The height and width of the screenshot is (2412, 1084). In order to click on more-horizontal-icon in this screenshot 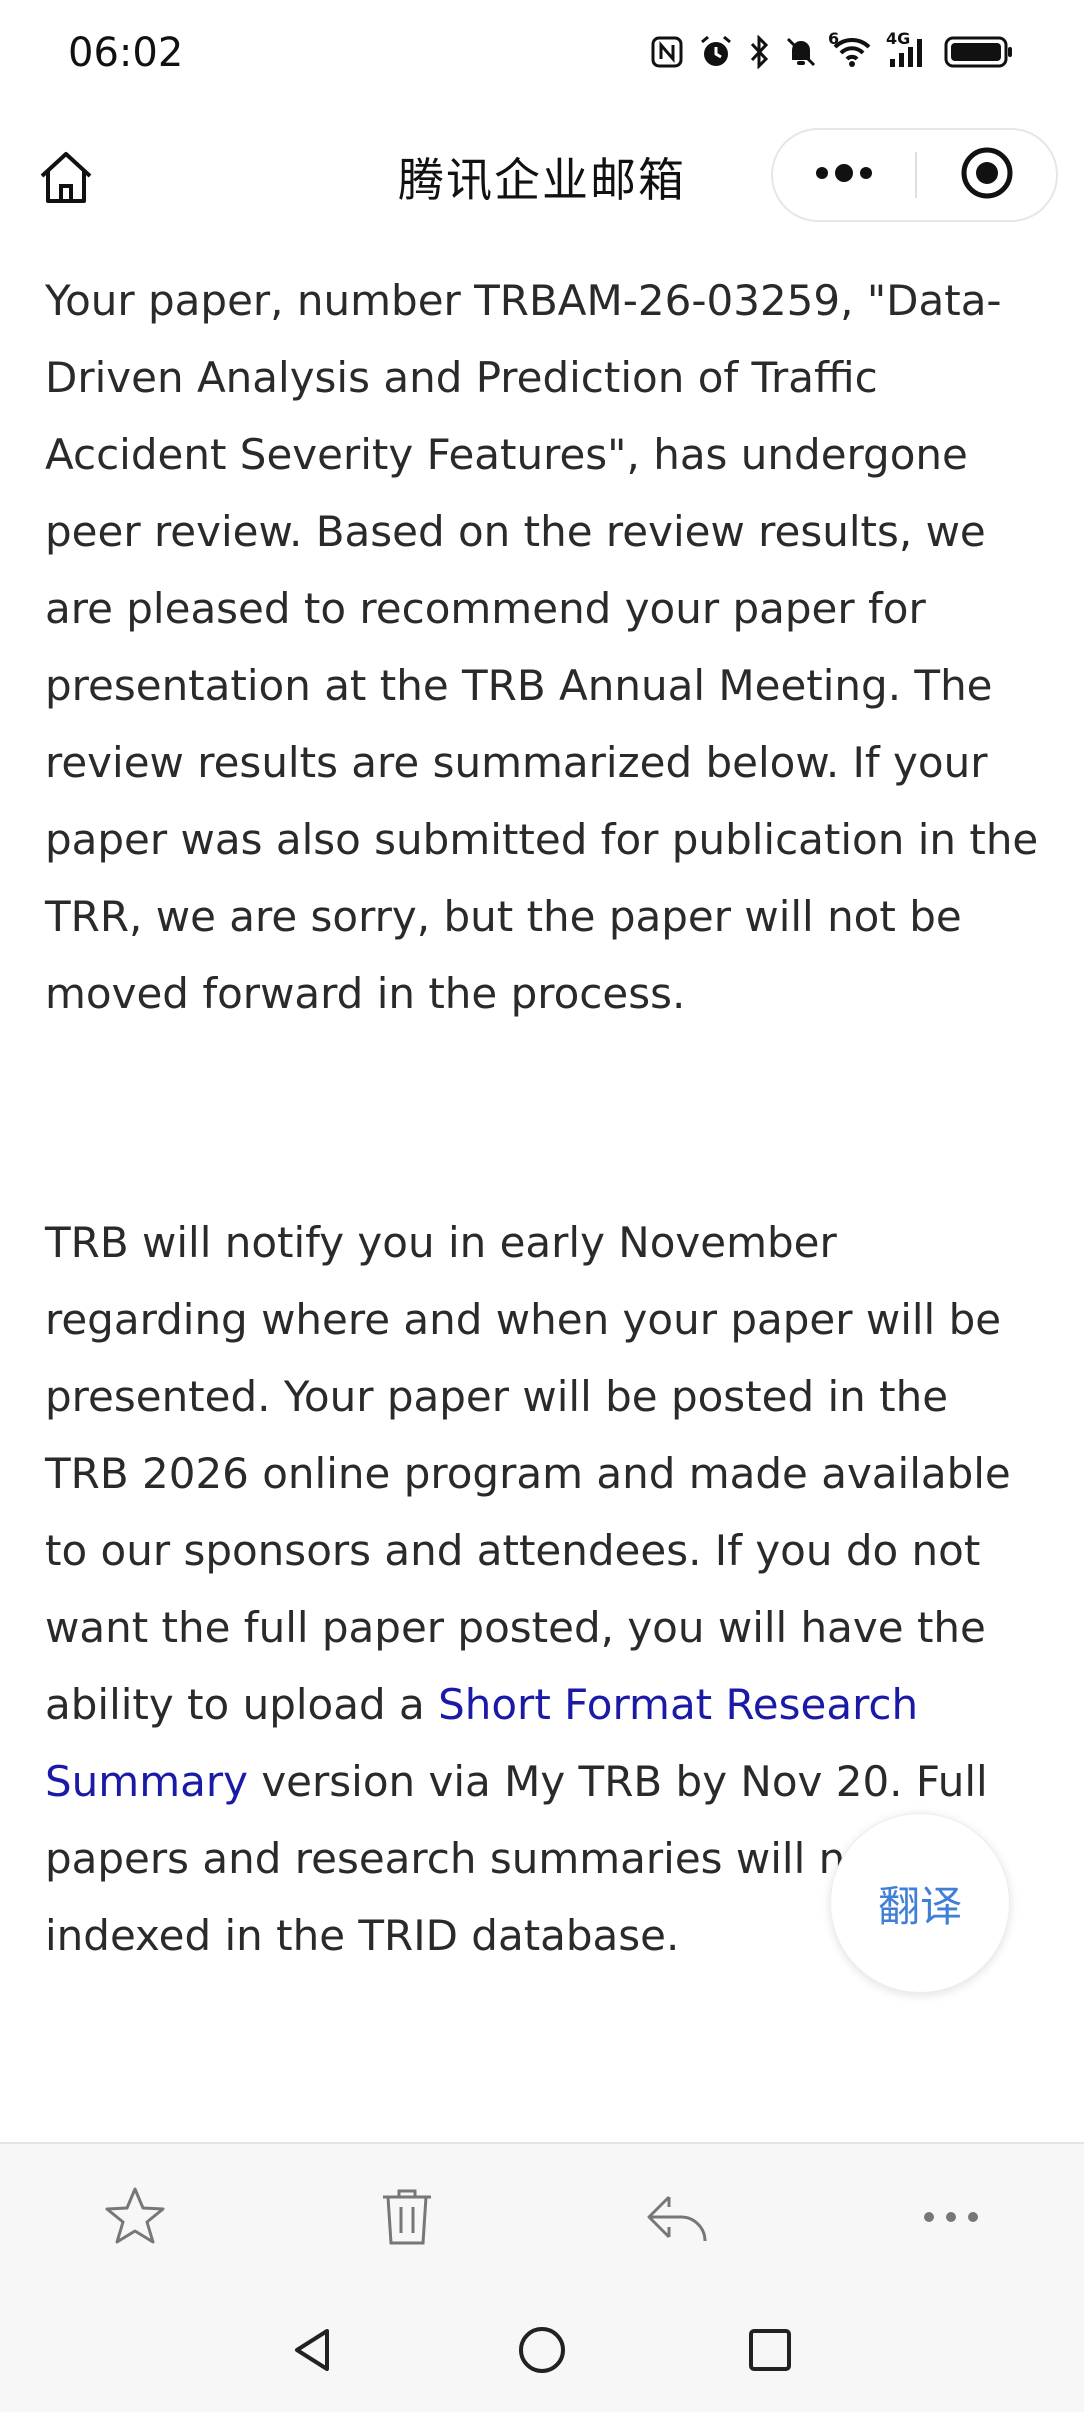, I will do `click(951, 2219)`.